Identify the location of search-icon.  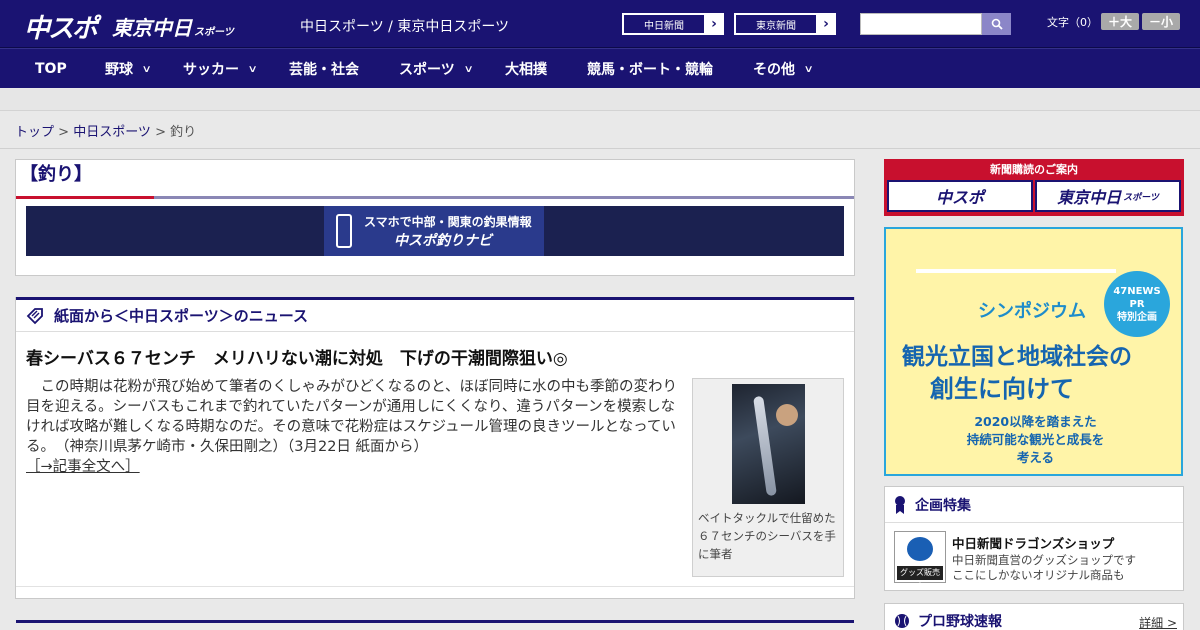
(997, 24).